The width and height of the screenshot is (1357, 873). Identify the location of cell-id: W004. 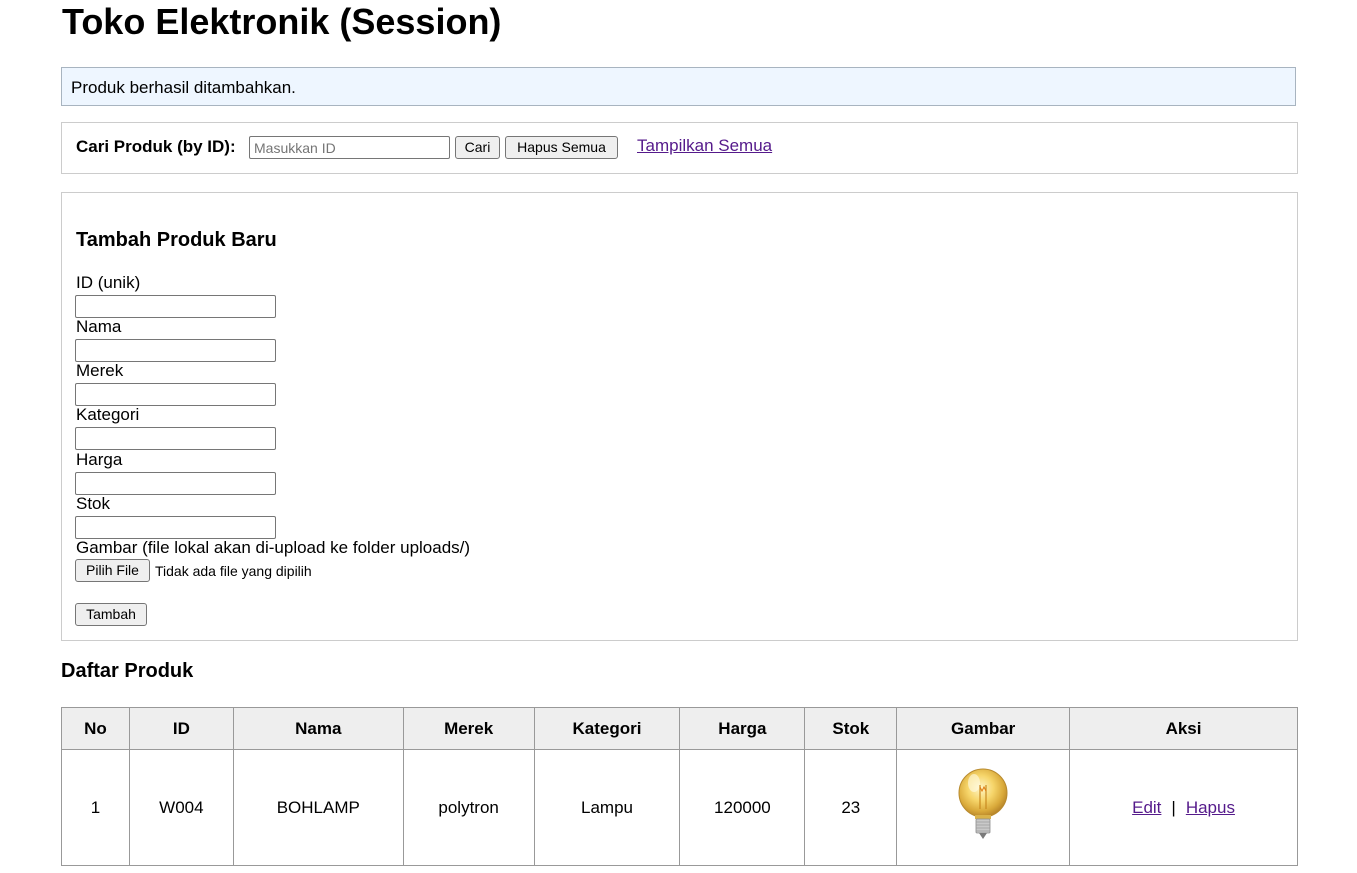
(181, 807).